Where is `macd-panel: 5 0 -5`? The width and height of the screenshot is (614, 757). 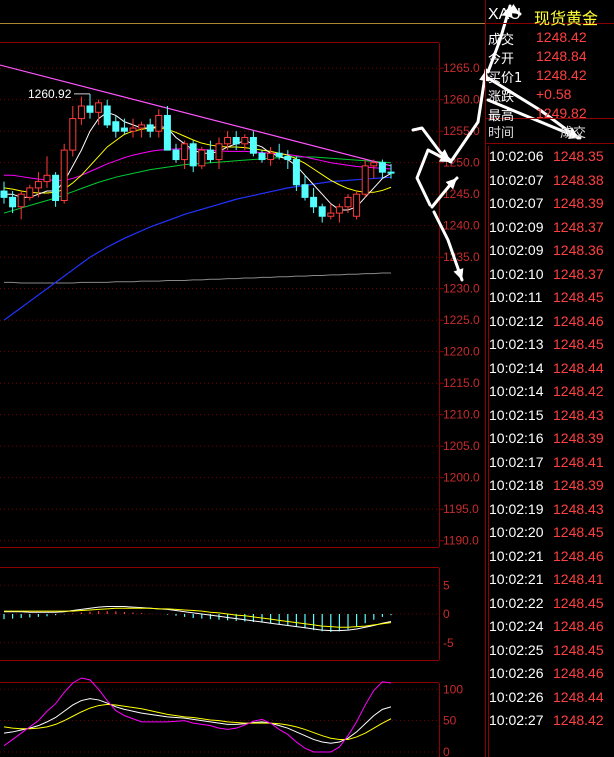
macd-panel: 5 0 -5 is located at coordinates (227, 614).